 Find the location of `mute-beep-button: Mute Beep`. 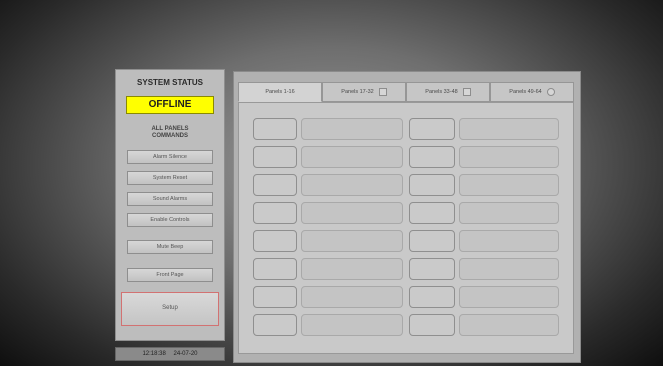

mute-beep-button: Mute Beep is located at coordinates (170, 247).